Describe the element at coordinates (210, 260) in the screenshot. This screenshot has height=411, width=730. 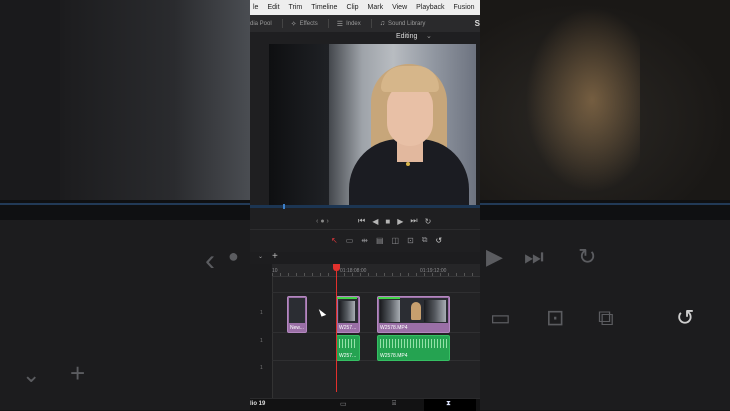
I see `bg-prev-icon: ‹` at that location.